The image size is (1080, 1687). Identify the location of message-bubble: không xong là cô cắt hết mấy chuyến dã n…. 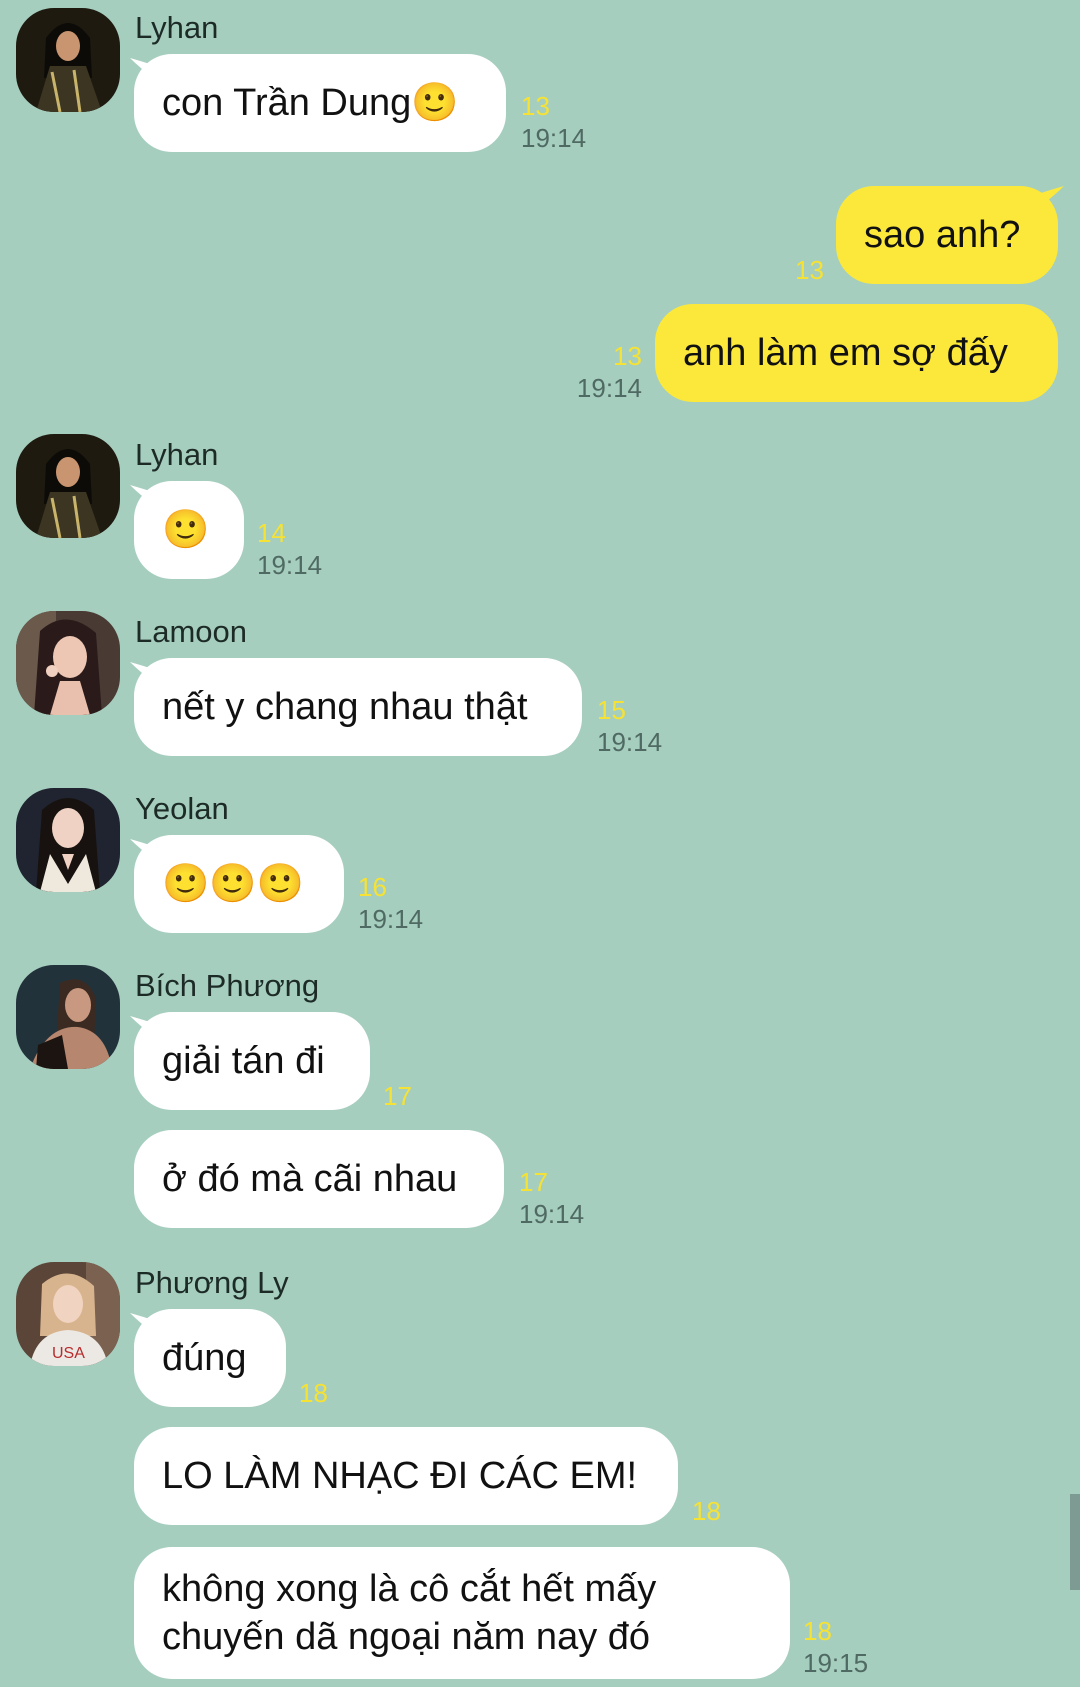
(462, 1613).